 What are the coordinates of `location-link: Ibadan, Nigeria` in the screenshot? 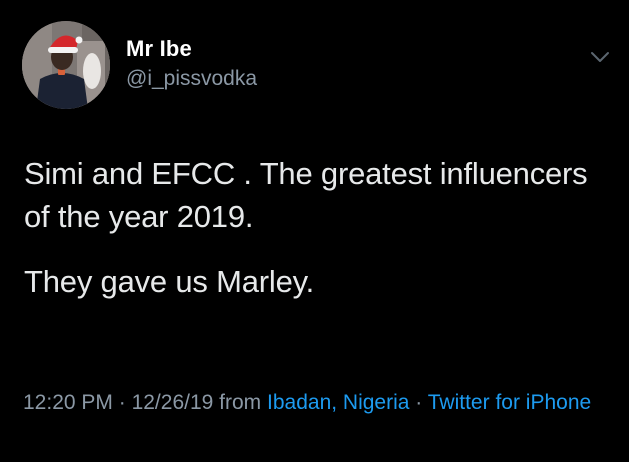 It's located at (338, 402).